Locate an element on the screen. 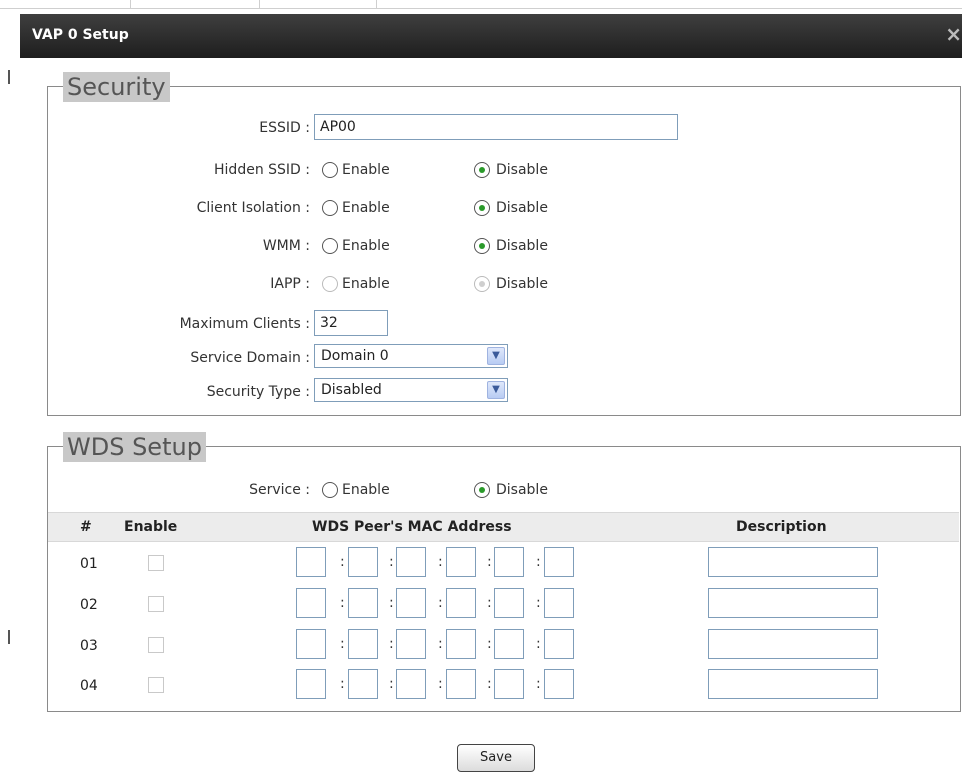  max-clients-label: Maximum Clients : is located at coordinates (244, 324).